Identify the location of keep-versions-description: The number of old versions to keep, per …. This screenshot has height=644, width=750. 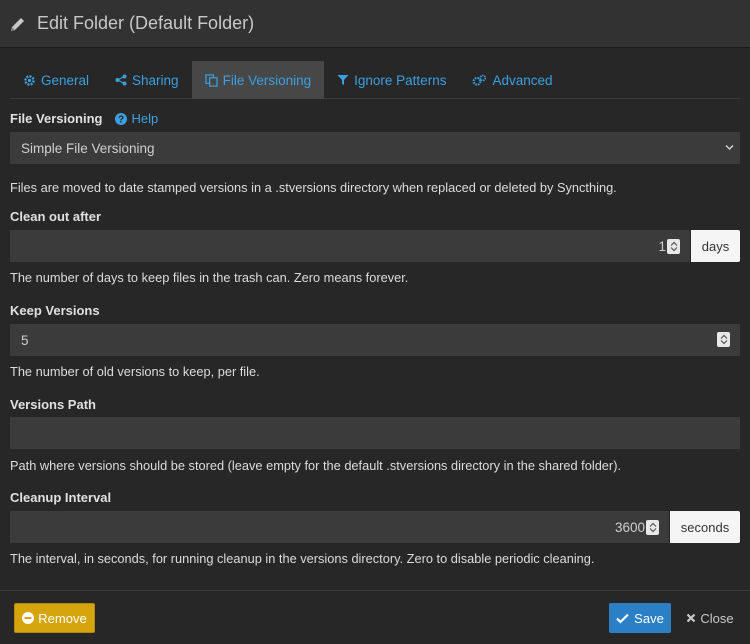
(135, 371).